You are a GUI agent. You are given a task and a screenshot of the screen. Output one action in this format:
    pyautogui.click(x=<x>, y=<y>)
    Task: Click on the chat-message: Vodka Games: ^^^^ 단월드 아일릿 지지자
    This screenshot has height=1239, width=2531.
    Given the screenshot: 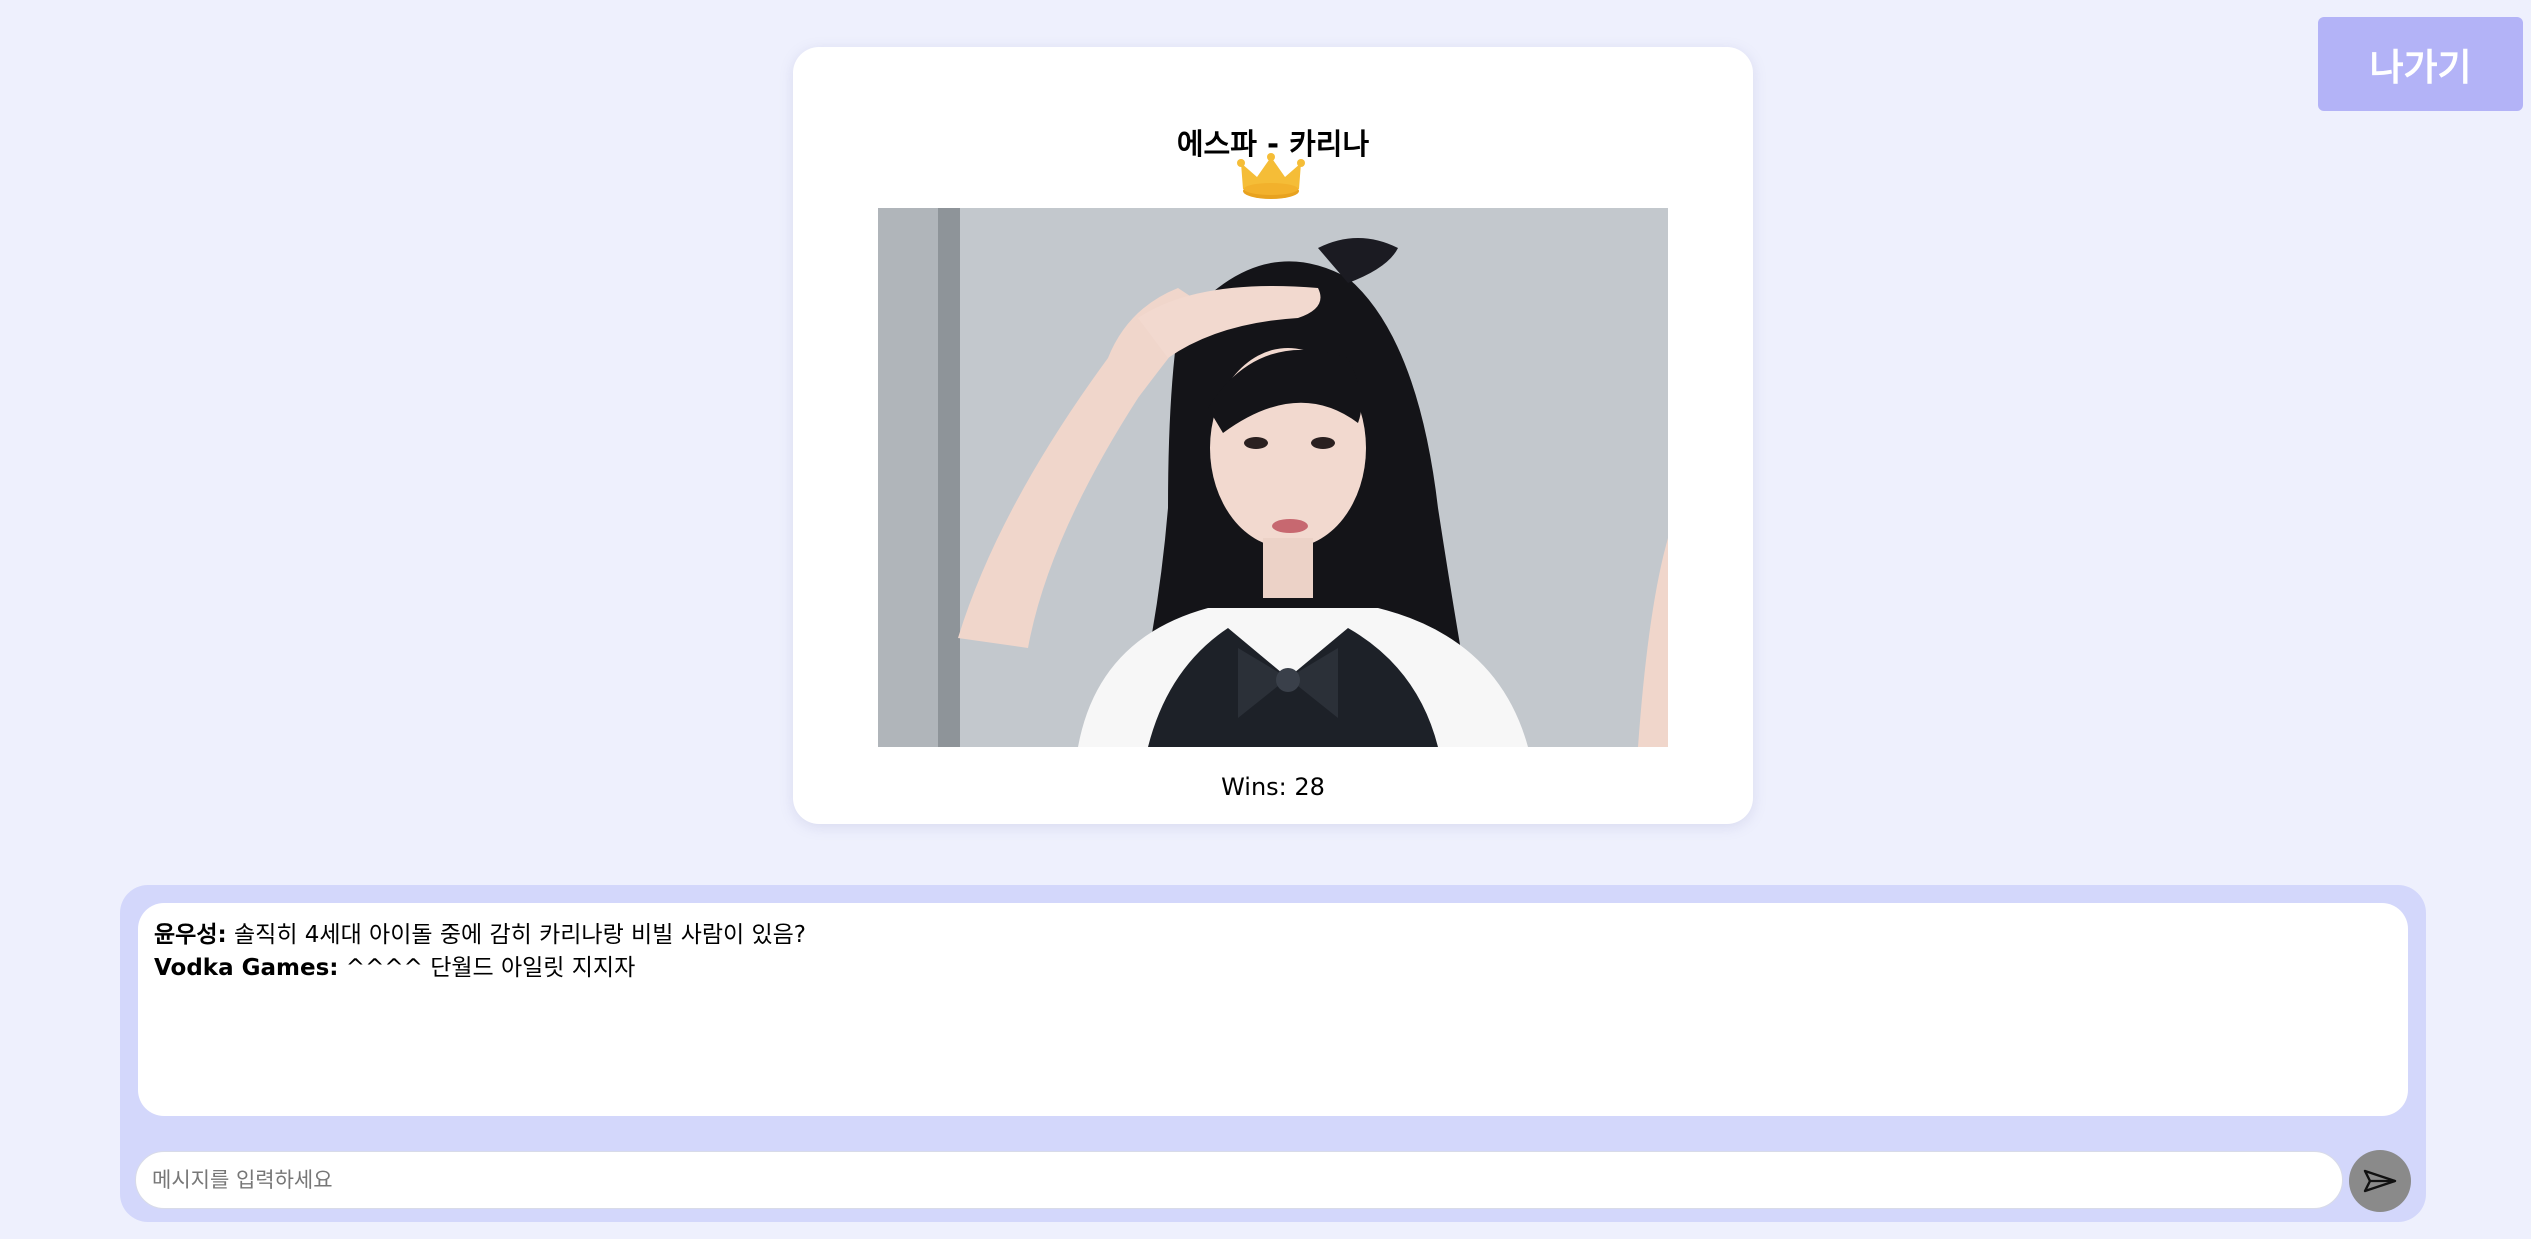 What is the action you would take?
    pyautogui.click(x=1273, y=968)
    